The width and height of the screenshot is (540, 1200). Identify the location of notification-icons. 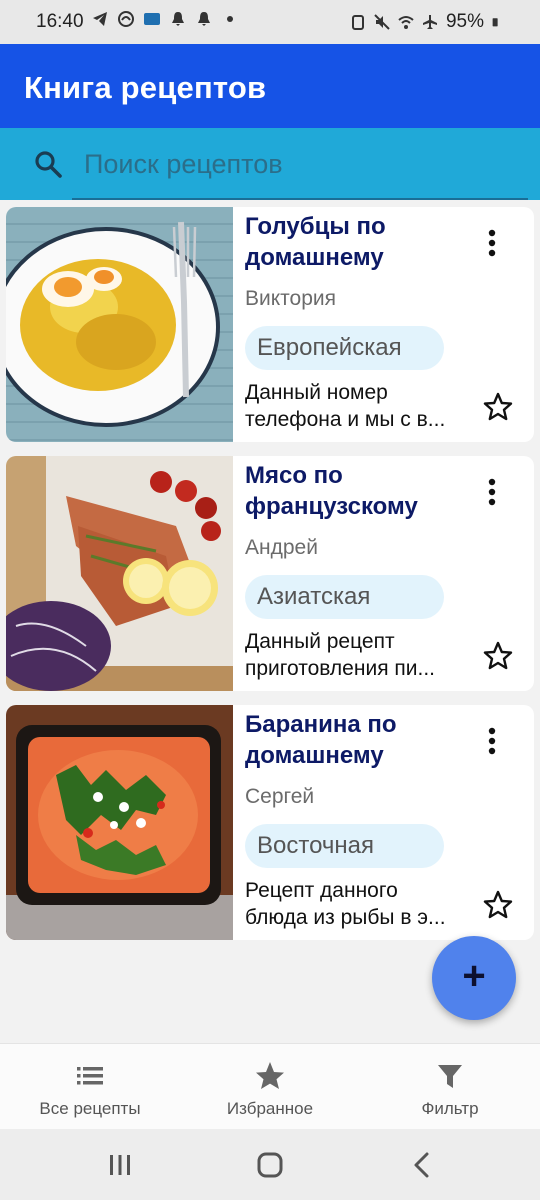
(165, 19).